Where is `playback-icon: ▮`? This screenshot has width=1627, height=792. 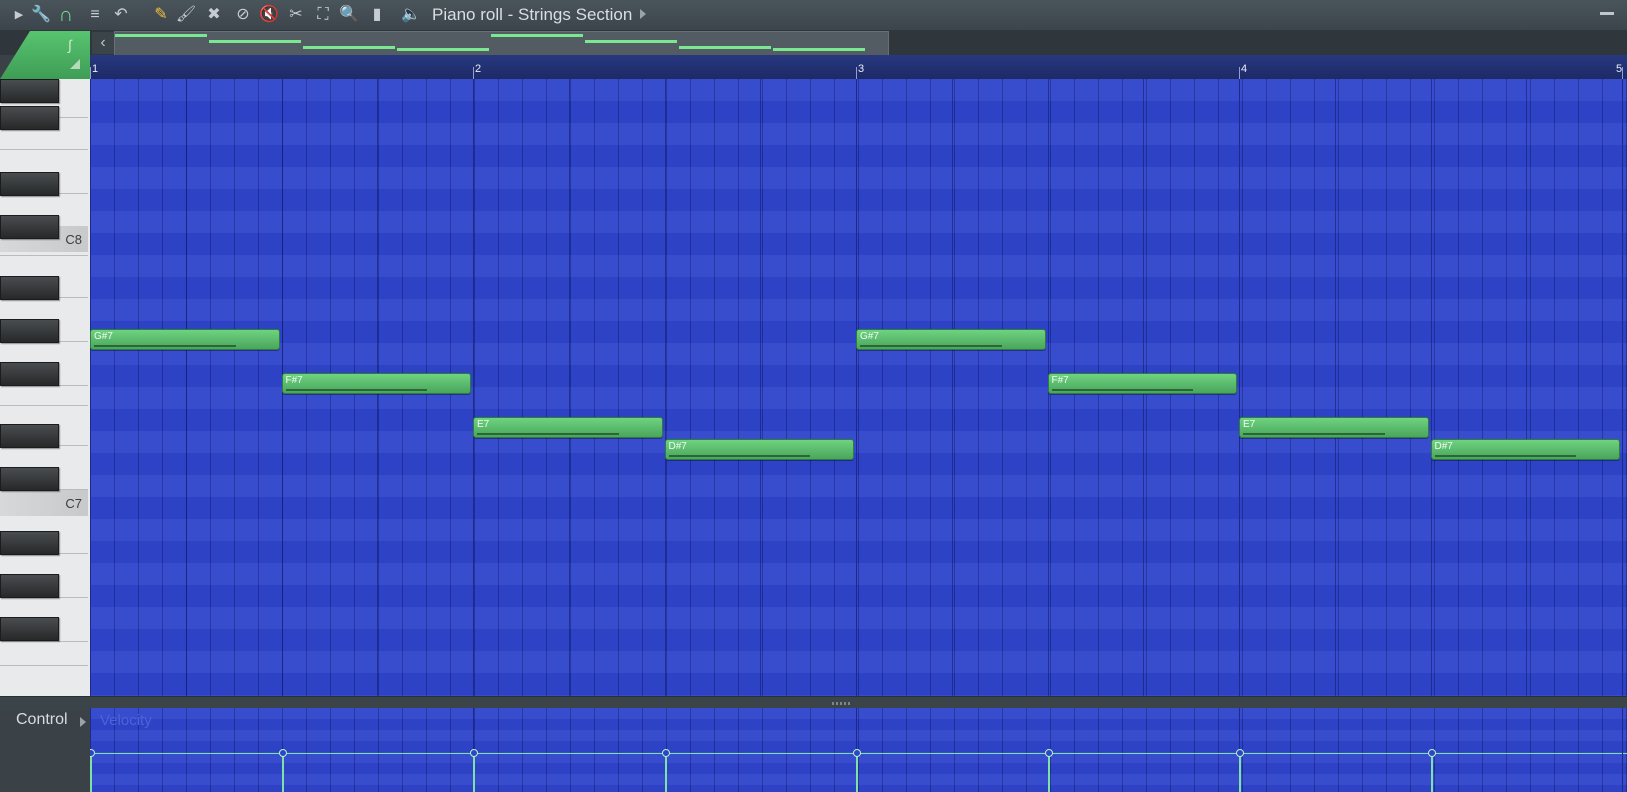
playback-icon: ▮ is located at coordinates (377, 15).